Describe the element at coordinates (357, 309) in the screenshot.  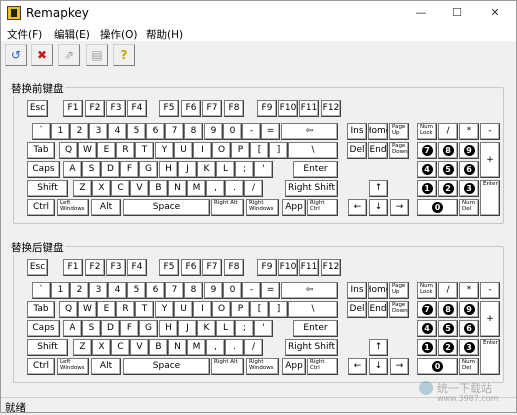
I see `after-key-del: Del` at that location.